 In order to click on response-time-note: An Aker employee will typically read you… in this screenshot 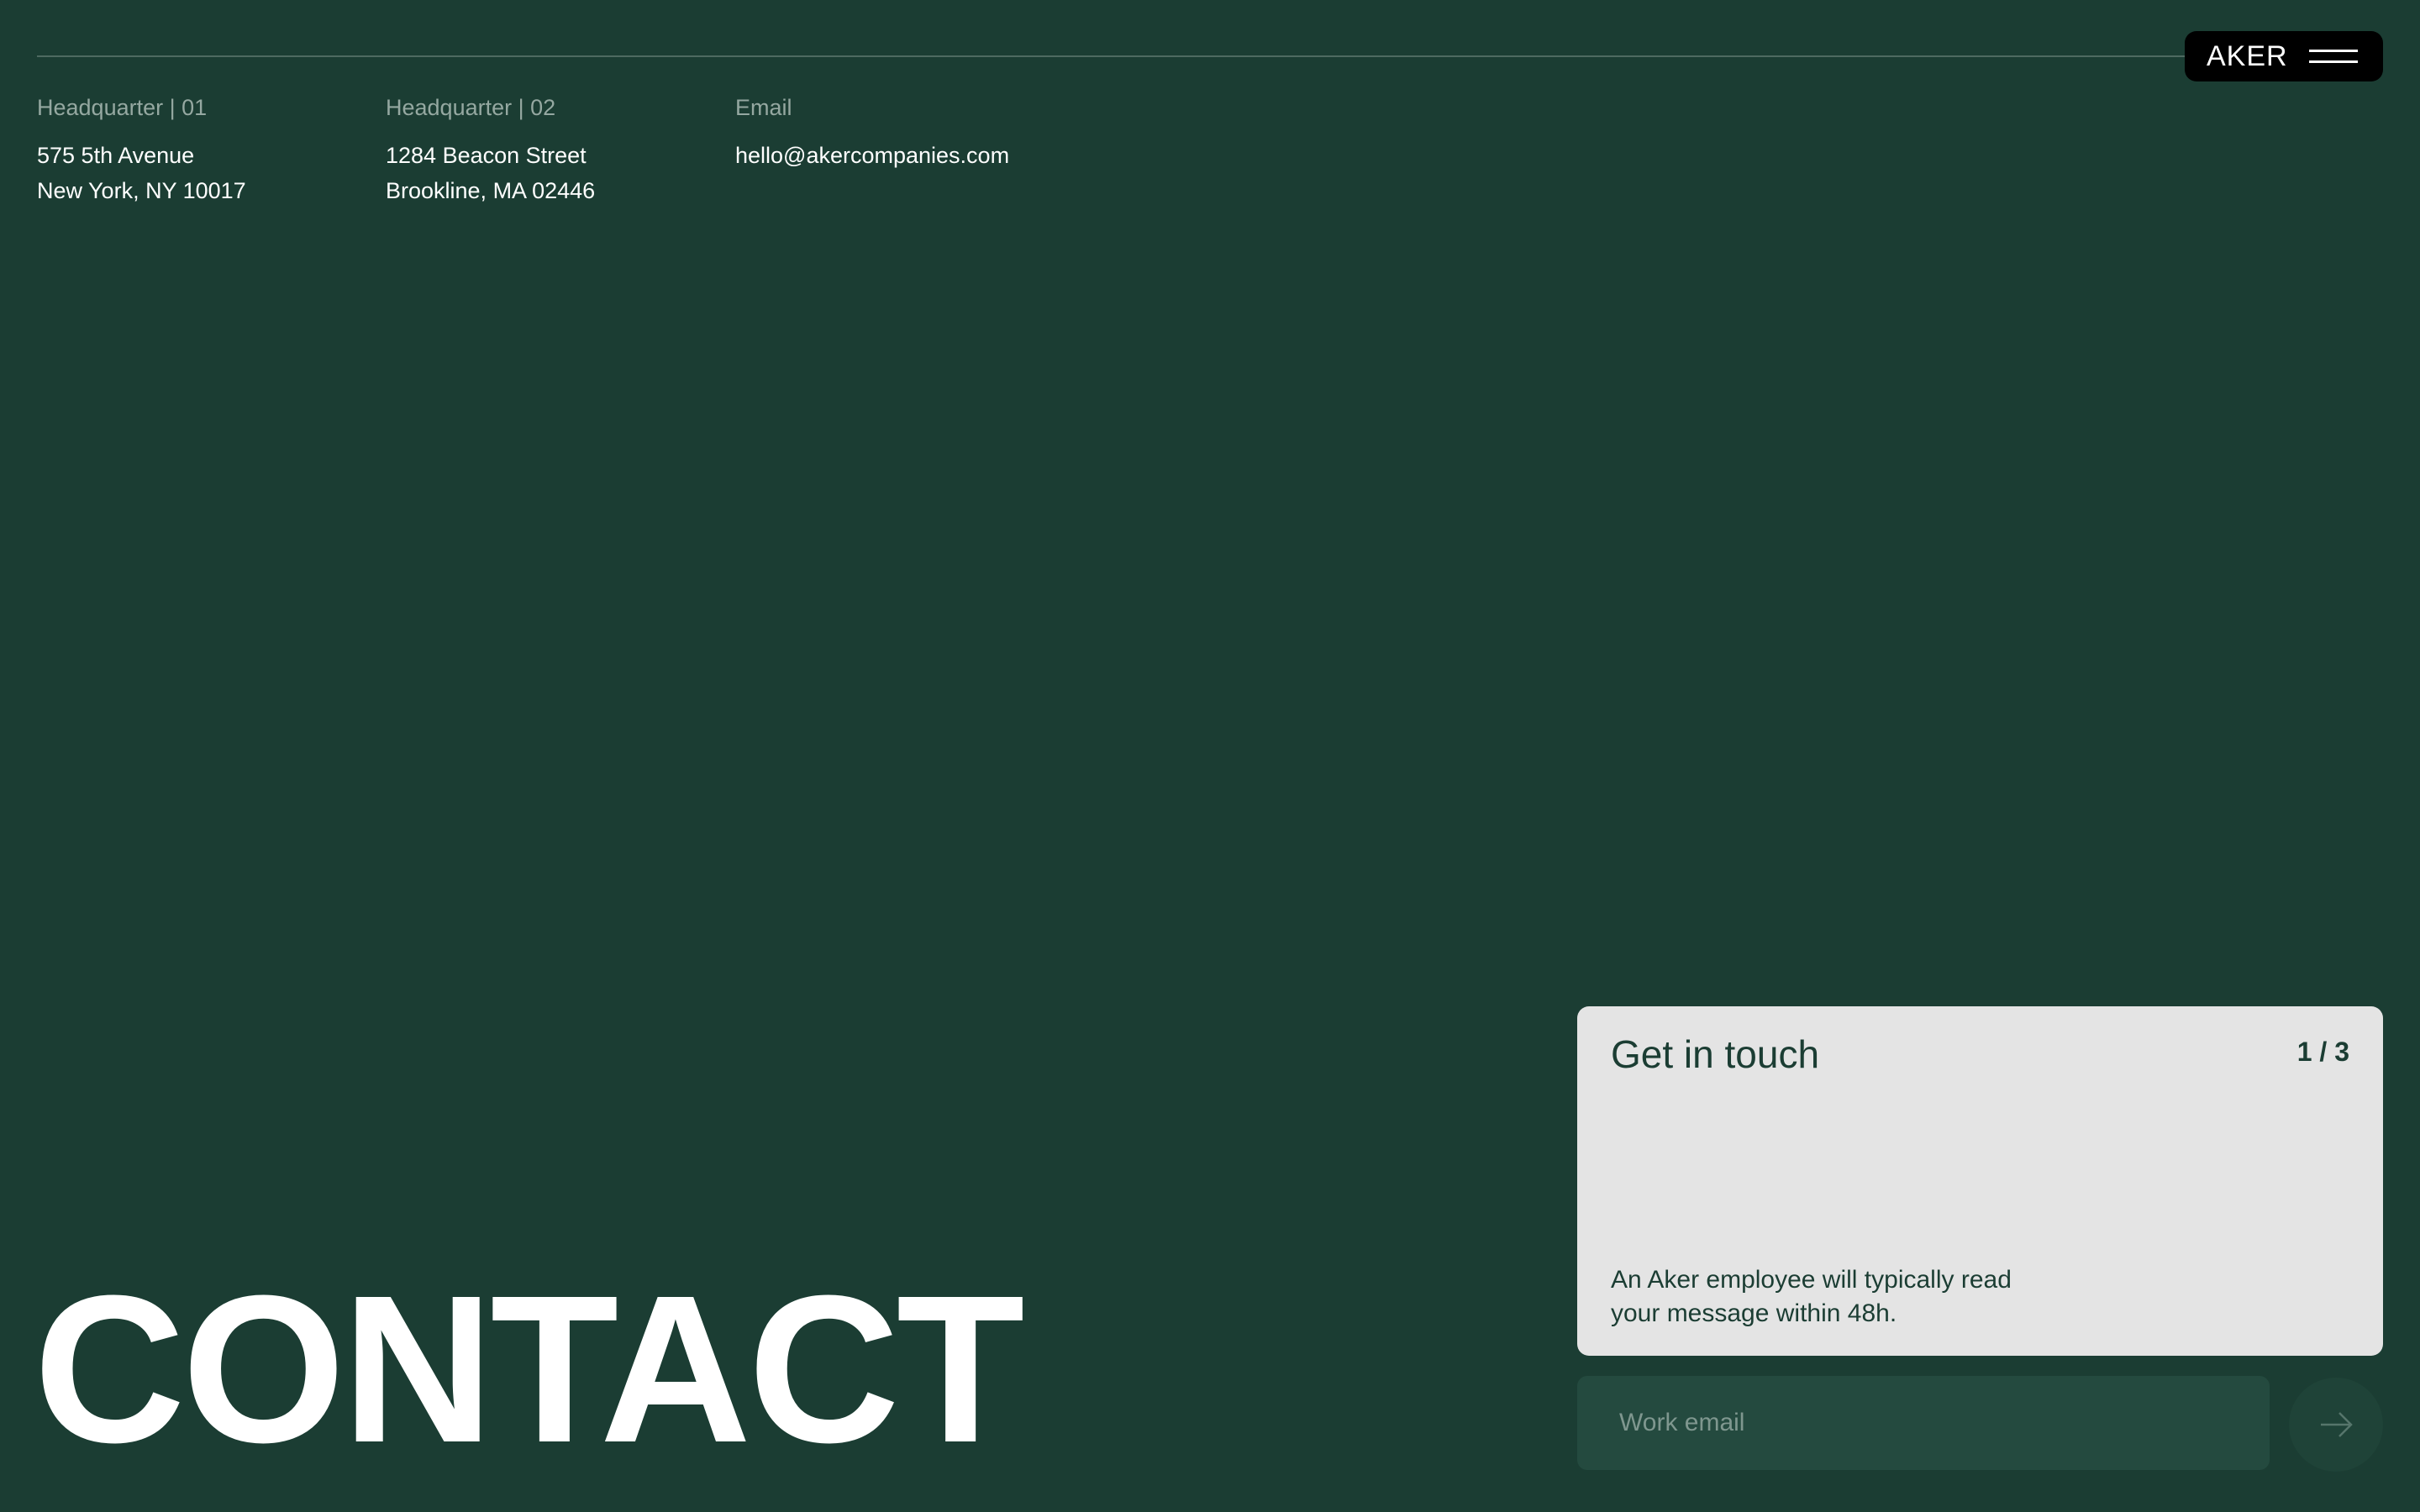, I will do `click(1811, 1296)`.